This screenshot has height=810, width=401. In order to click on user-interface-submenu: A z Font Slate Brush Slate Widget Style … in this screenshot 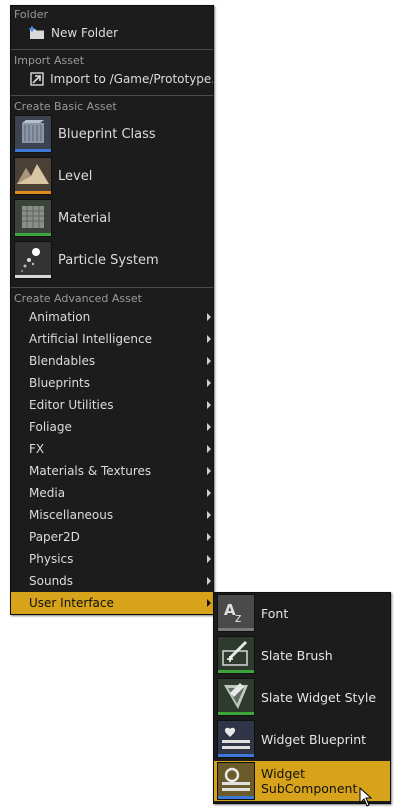, I will do `click(302, 698)`.